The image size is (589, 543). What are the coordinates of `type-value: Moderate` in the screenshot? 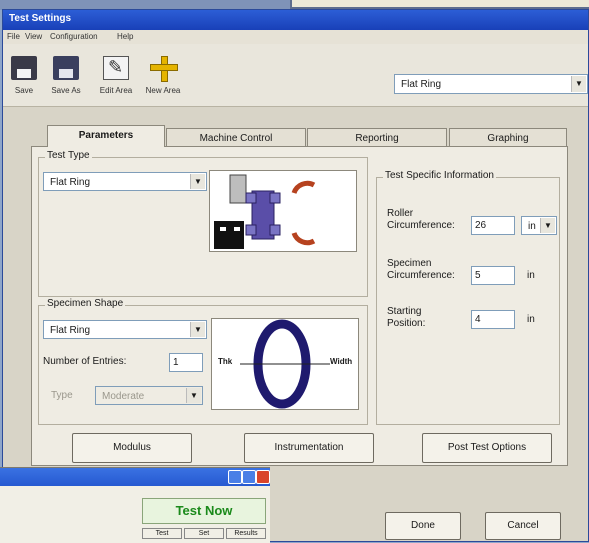 It's located at (123, 396).